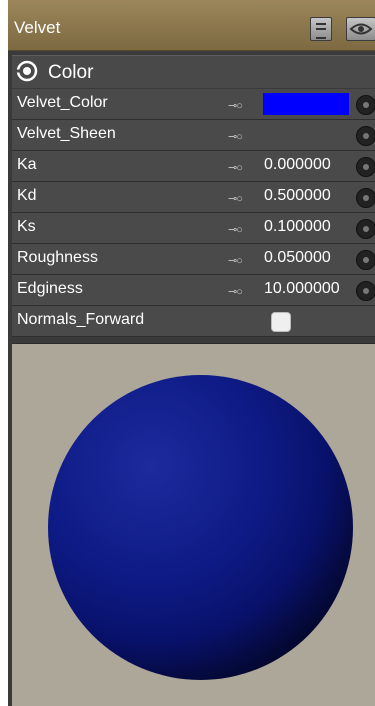 This screenshot has height=706, width=375. I want to click on param-name: Normals_Forward, so click(81, 319).